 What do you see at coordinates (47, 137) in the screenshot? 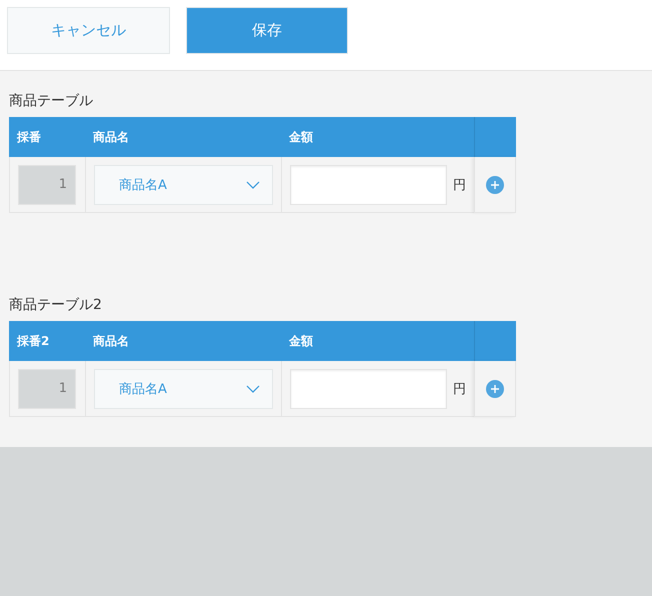
I see `column-header: 採番` at bounding box center [47, 137].